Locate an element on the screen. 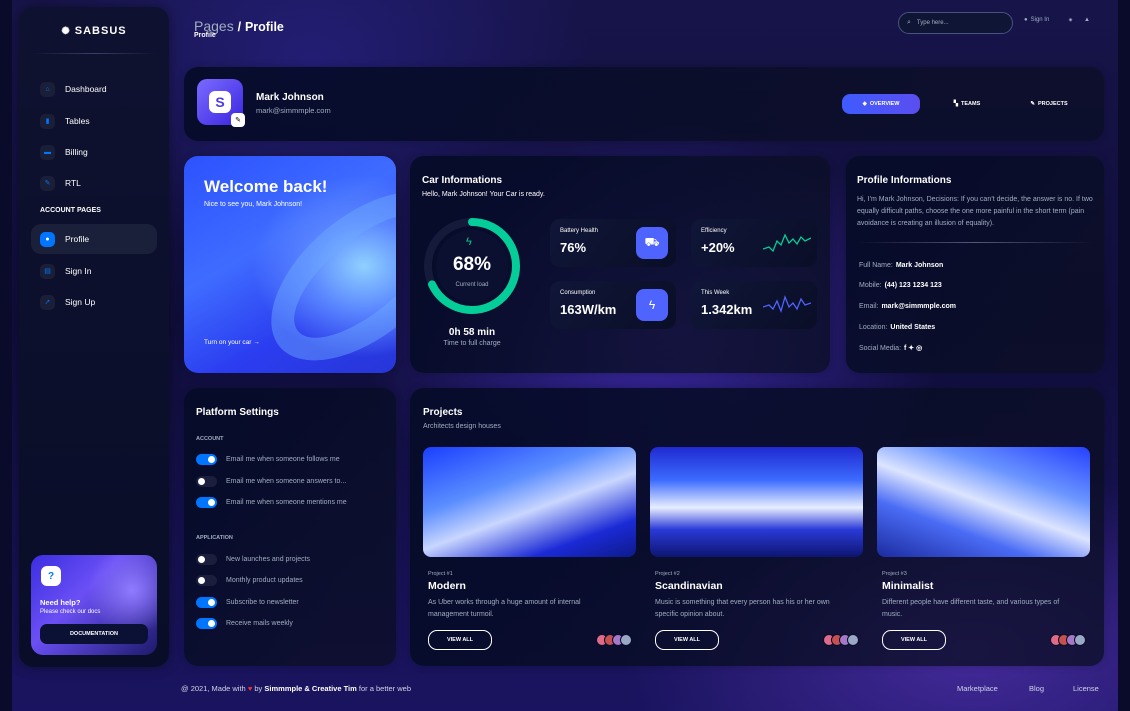 The image size is (1130, 711). setting-row: Monthly product updates is located at coordinates (249, 580).